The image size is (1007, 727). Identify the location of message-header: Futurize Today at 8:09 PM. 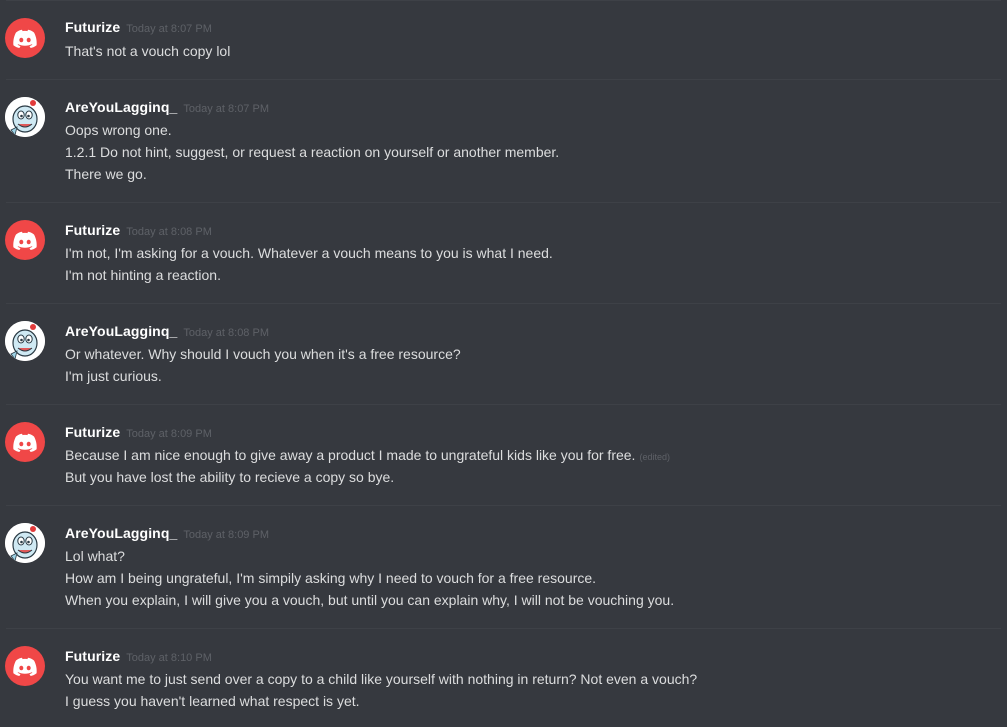
(138, 434).